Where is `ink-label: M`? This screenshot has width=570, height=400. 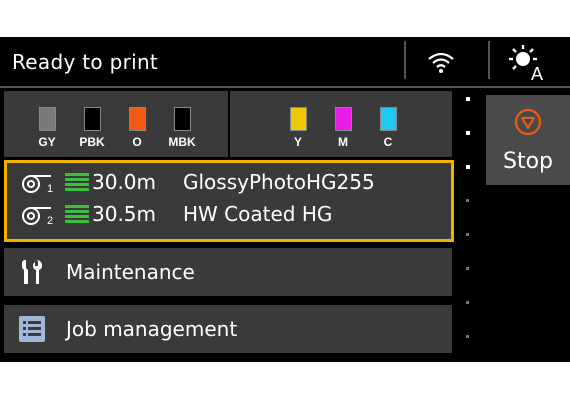
ink-label: M is located at coordinates (343, 142).